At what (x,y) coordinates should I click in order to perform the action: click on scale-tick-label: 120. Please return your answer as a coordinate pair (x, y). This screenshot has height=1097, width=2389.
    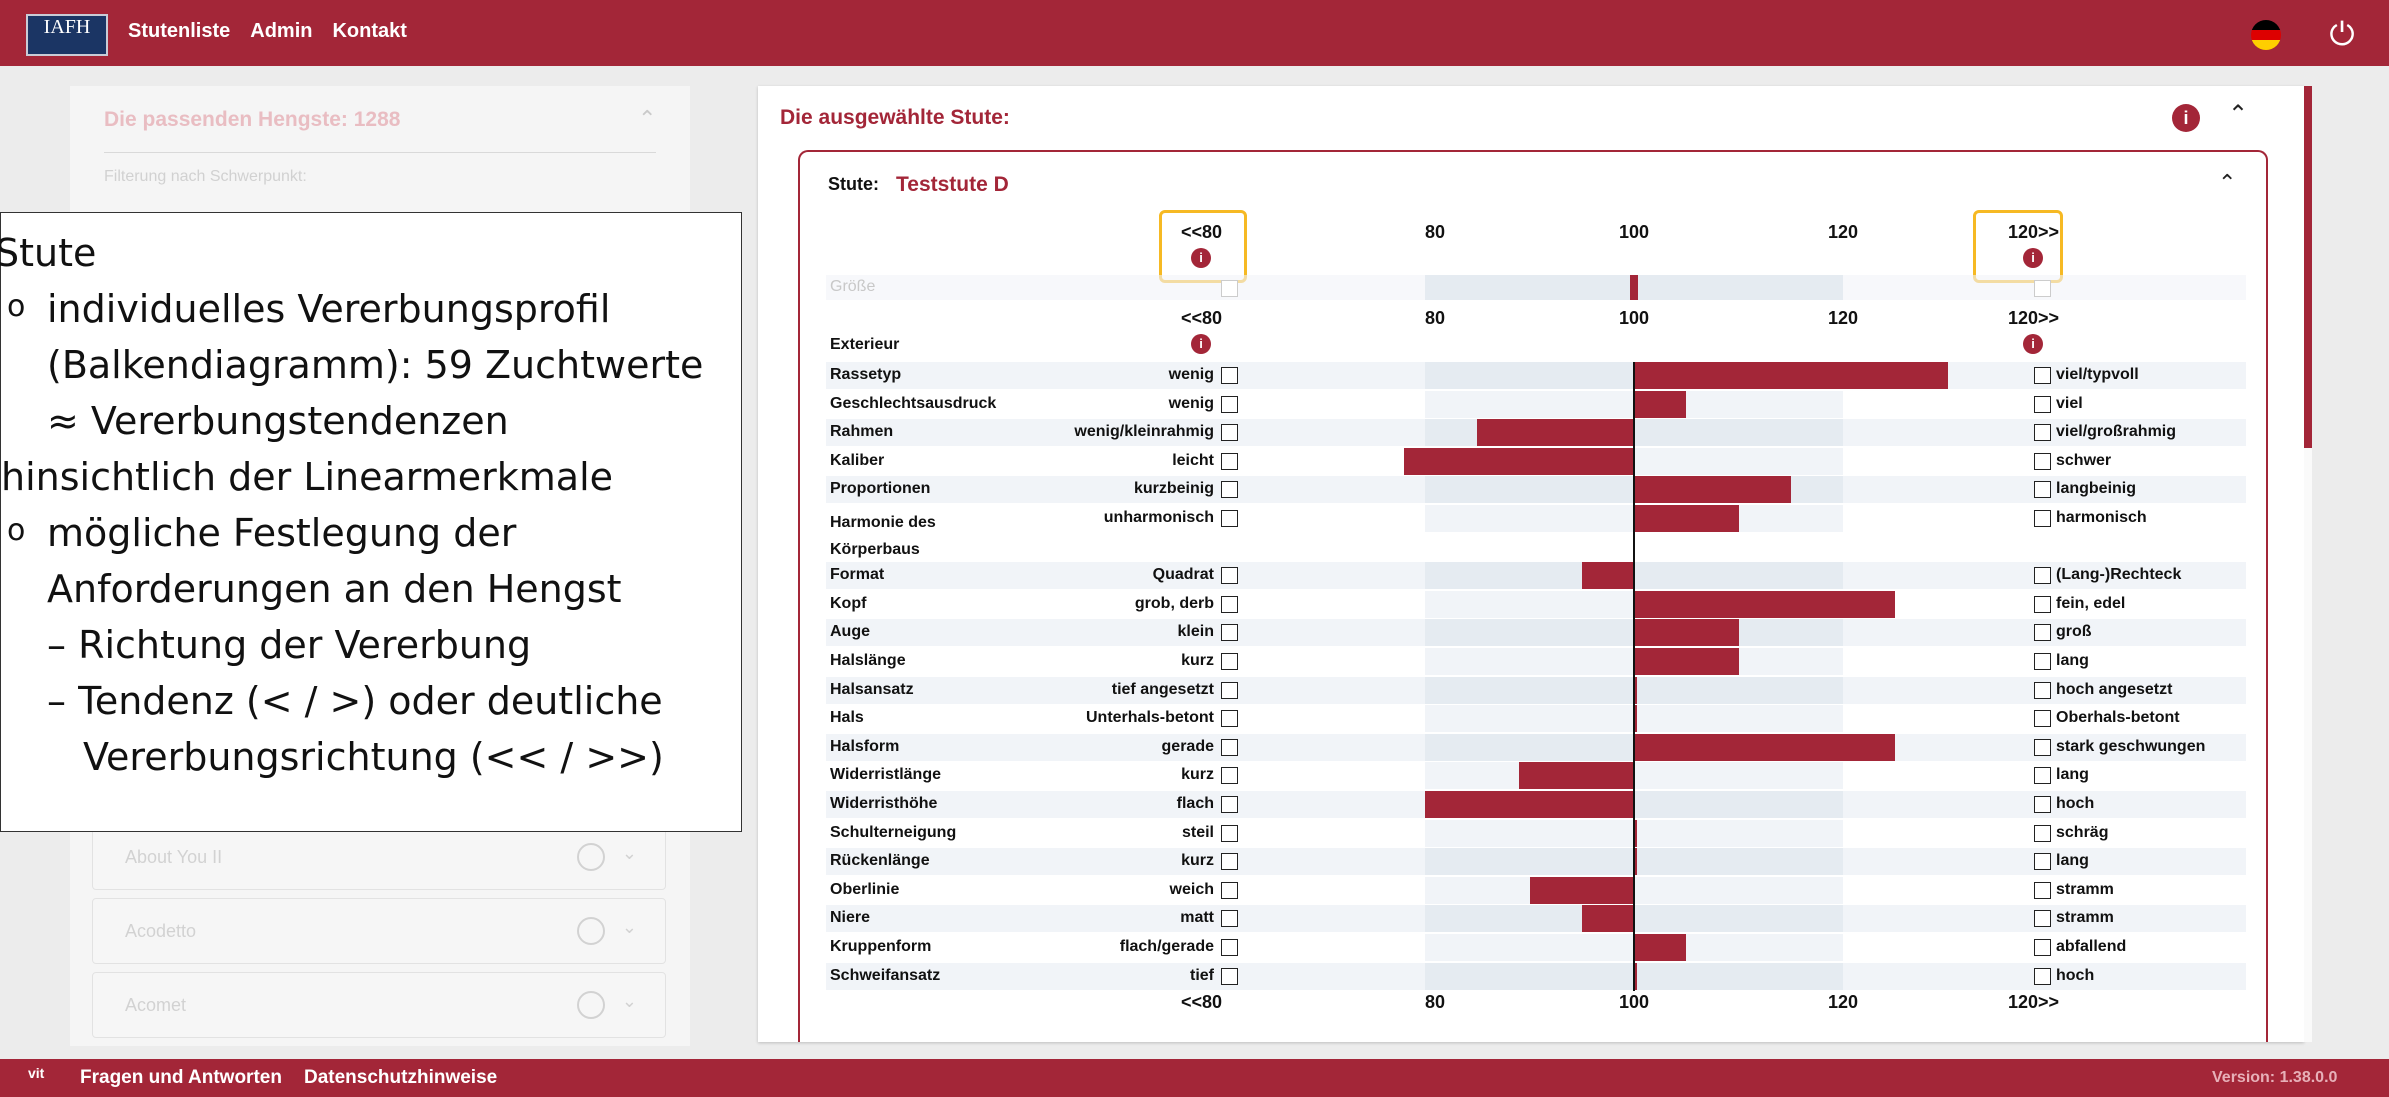
    Looking at the image, I should click on (1843, 232).